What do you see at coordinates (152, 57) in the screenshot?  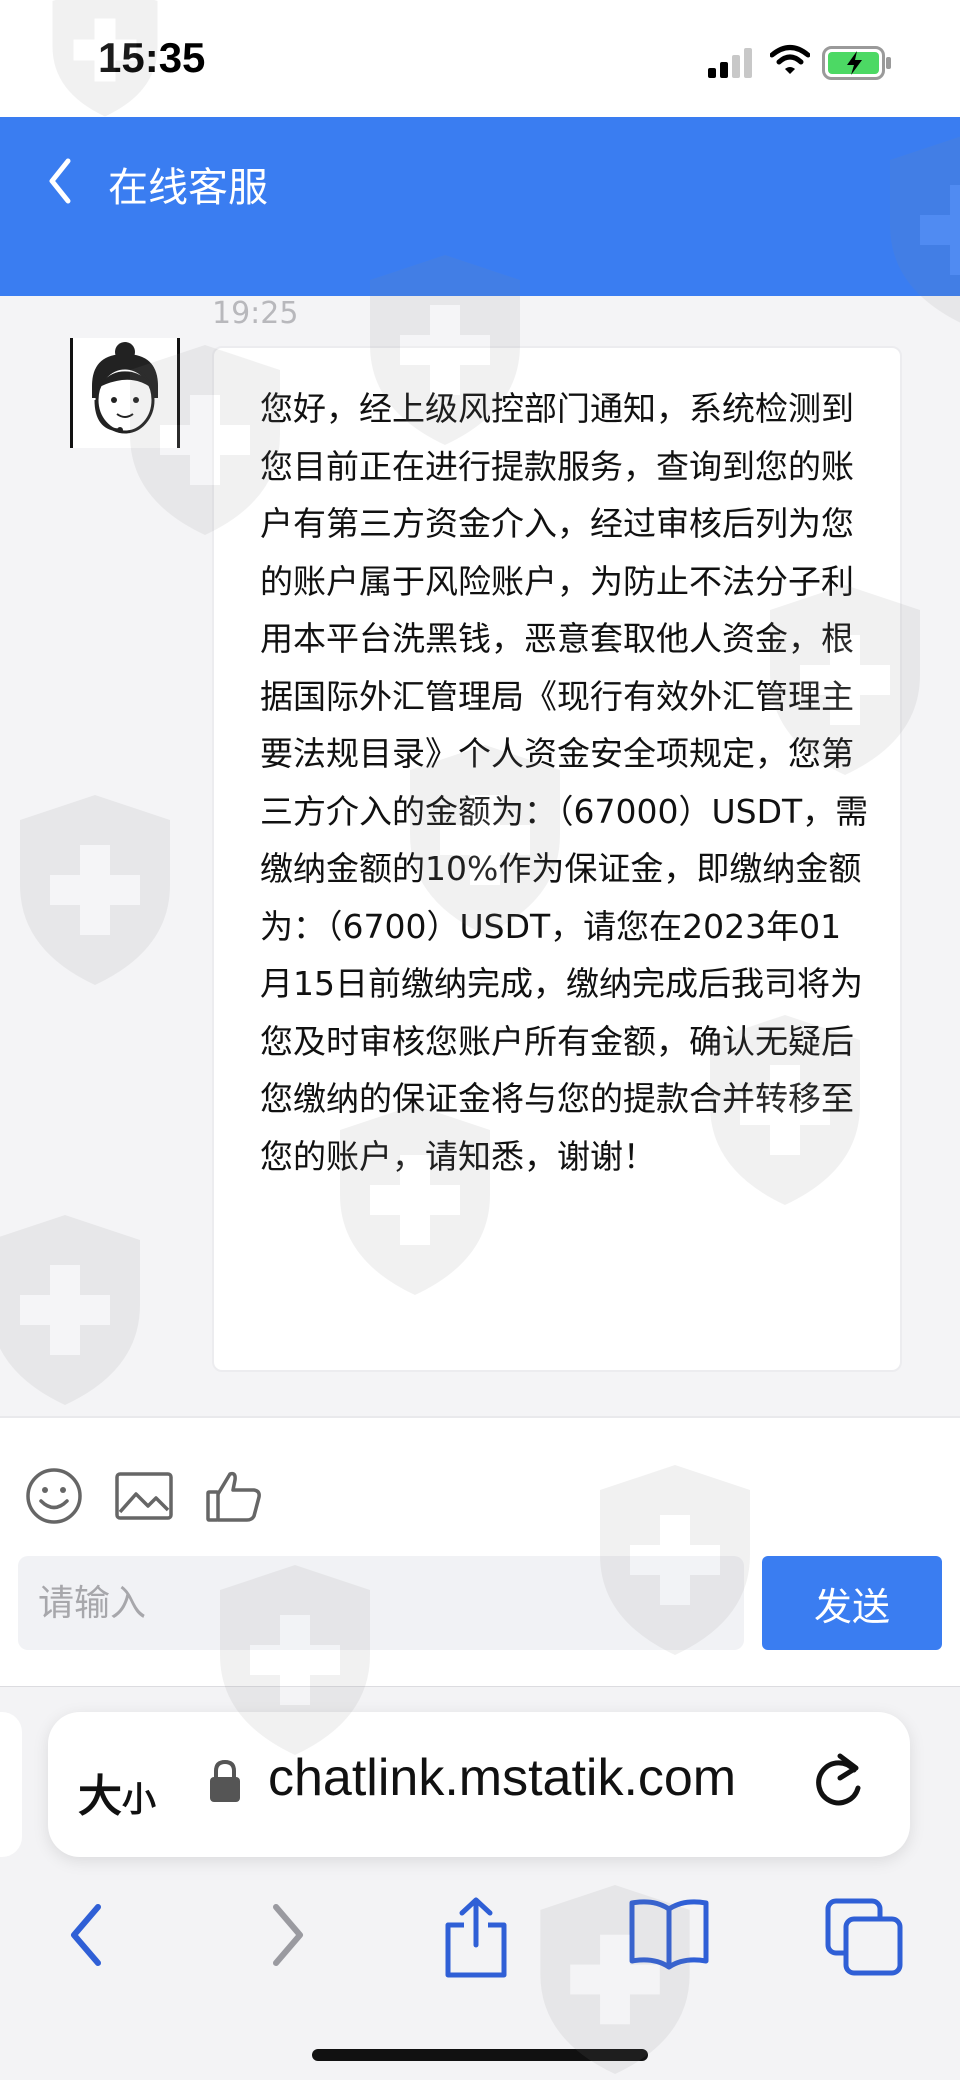 I see `status-time: 15:35` at bounding box center [152, 57].